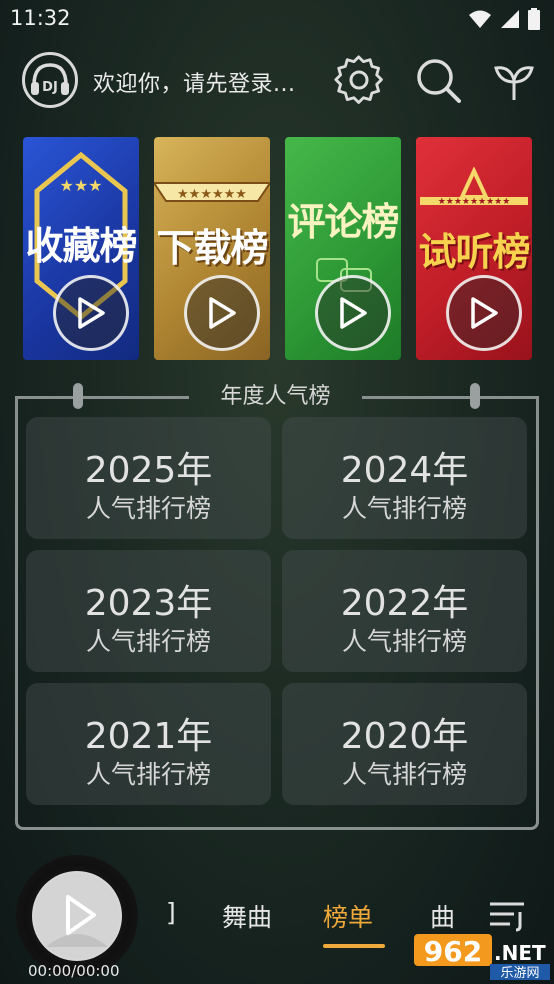 The image size is (554, 984). I want to click on watermark-number: 962, so click(453, 951).